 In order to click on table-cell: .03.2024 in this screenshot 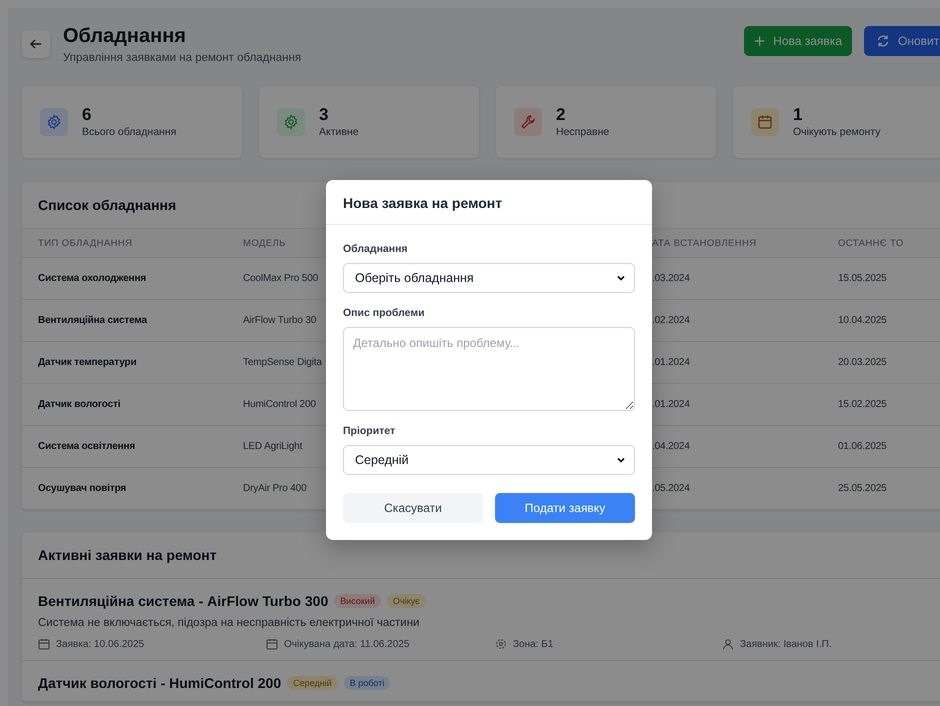, I will do `click(671, 278)`.